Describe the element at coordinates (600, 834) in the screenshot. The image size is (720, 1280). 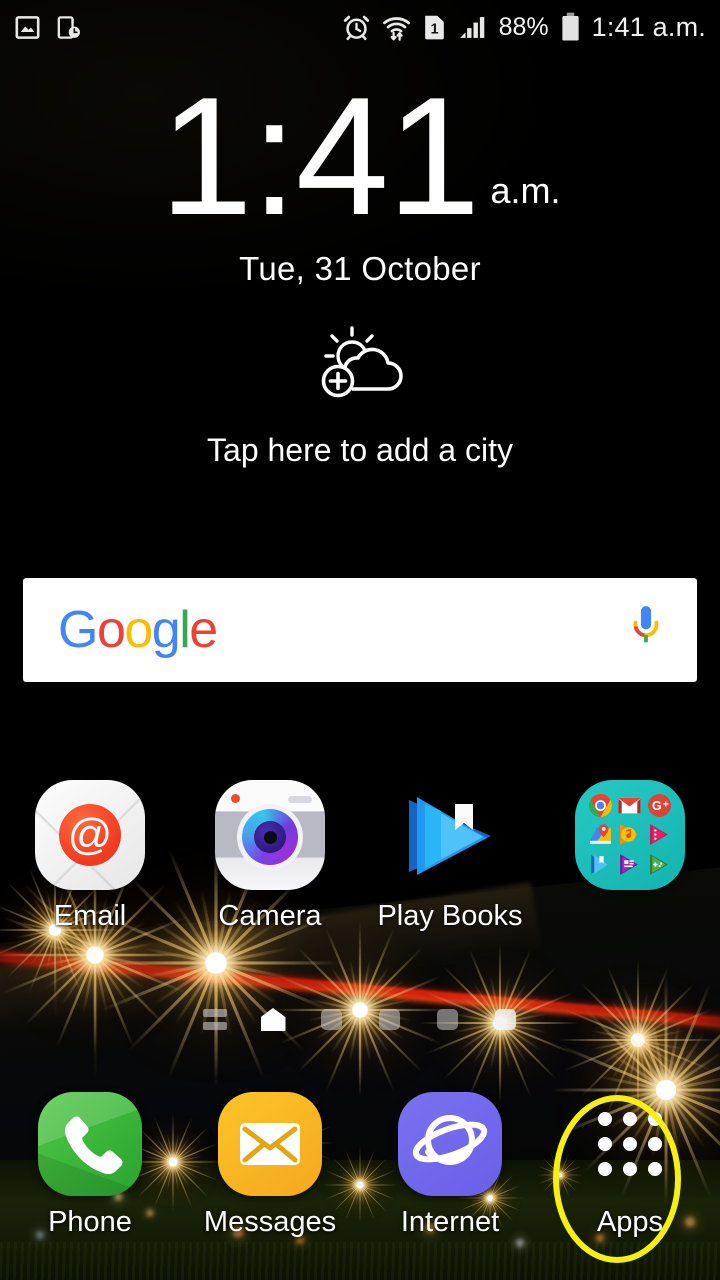
I see `folder-app-maps` at that location.